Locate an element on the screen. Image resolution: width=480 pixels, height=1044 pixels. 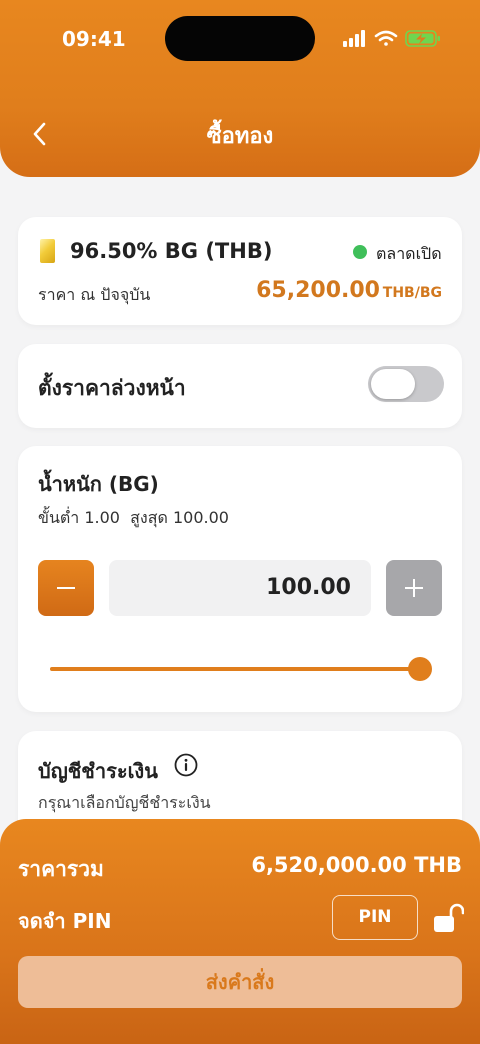
increase-button is located at coordinates (414, 588).